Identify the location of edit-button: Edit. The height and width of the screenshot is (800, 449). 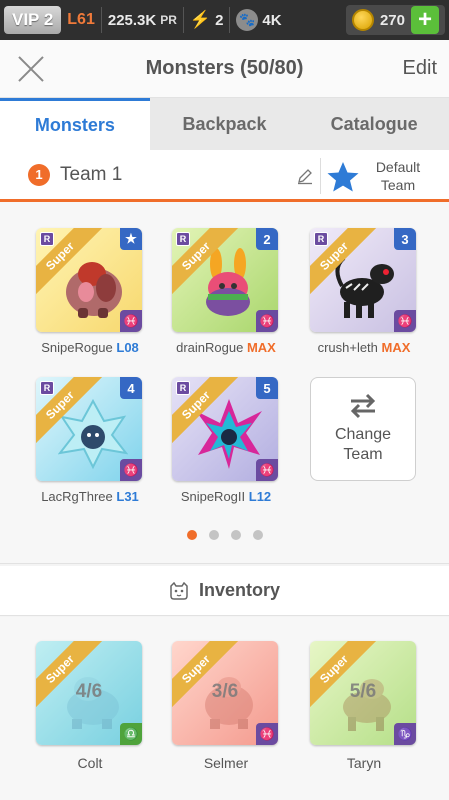
(420, 68).